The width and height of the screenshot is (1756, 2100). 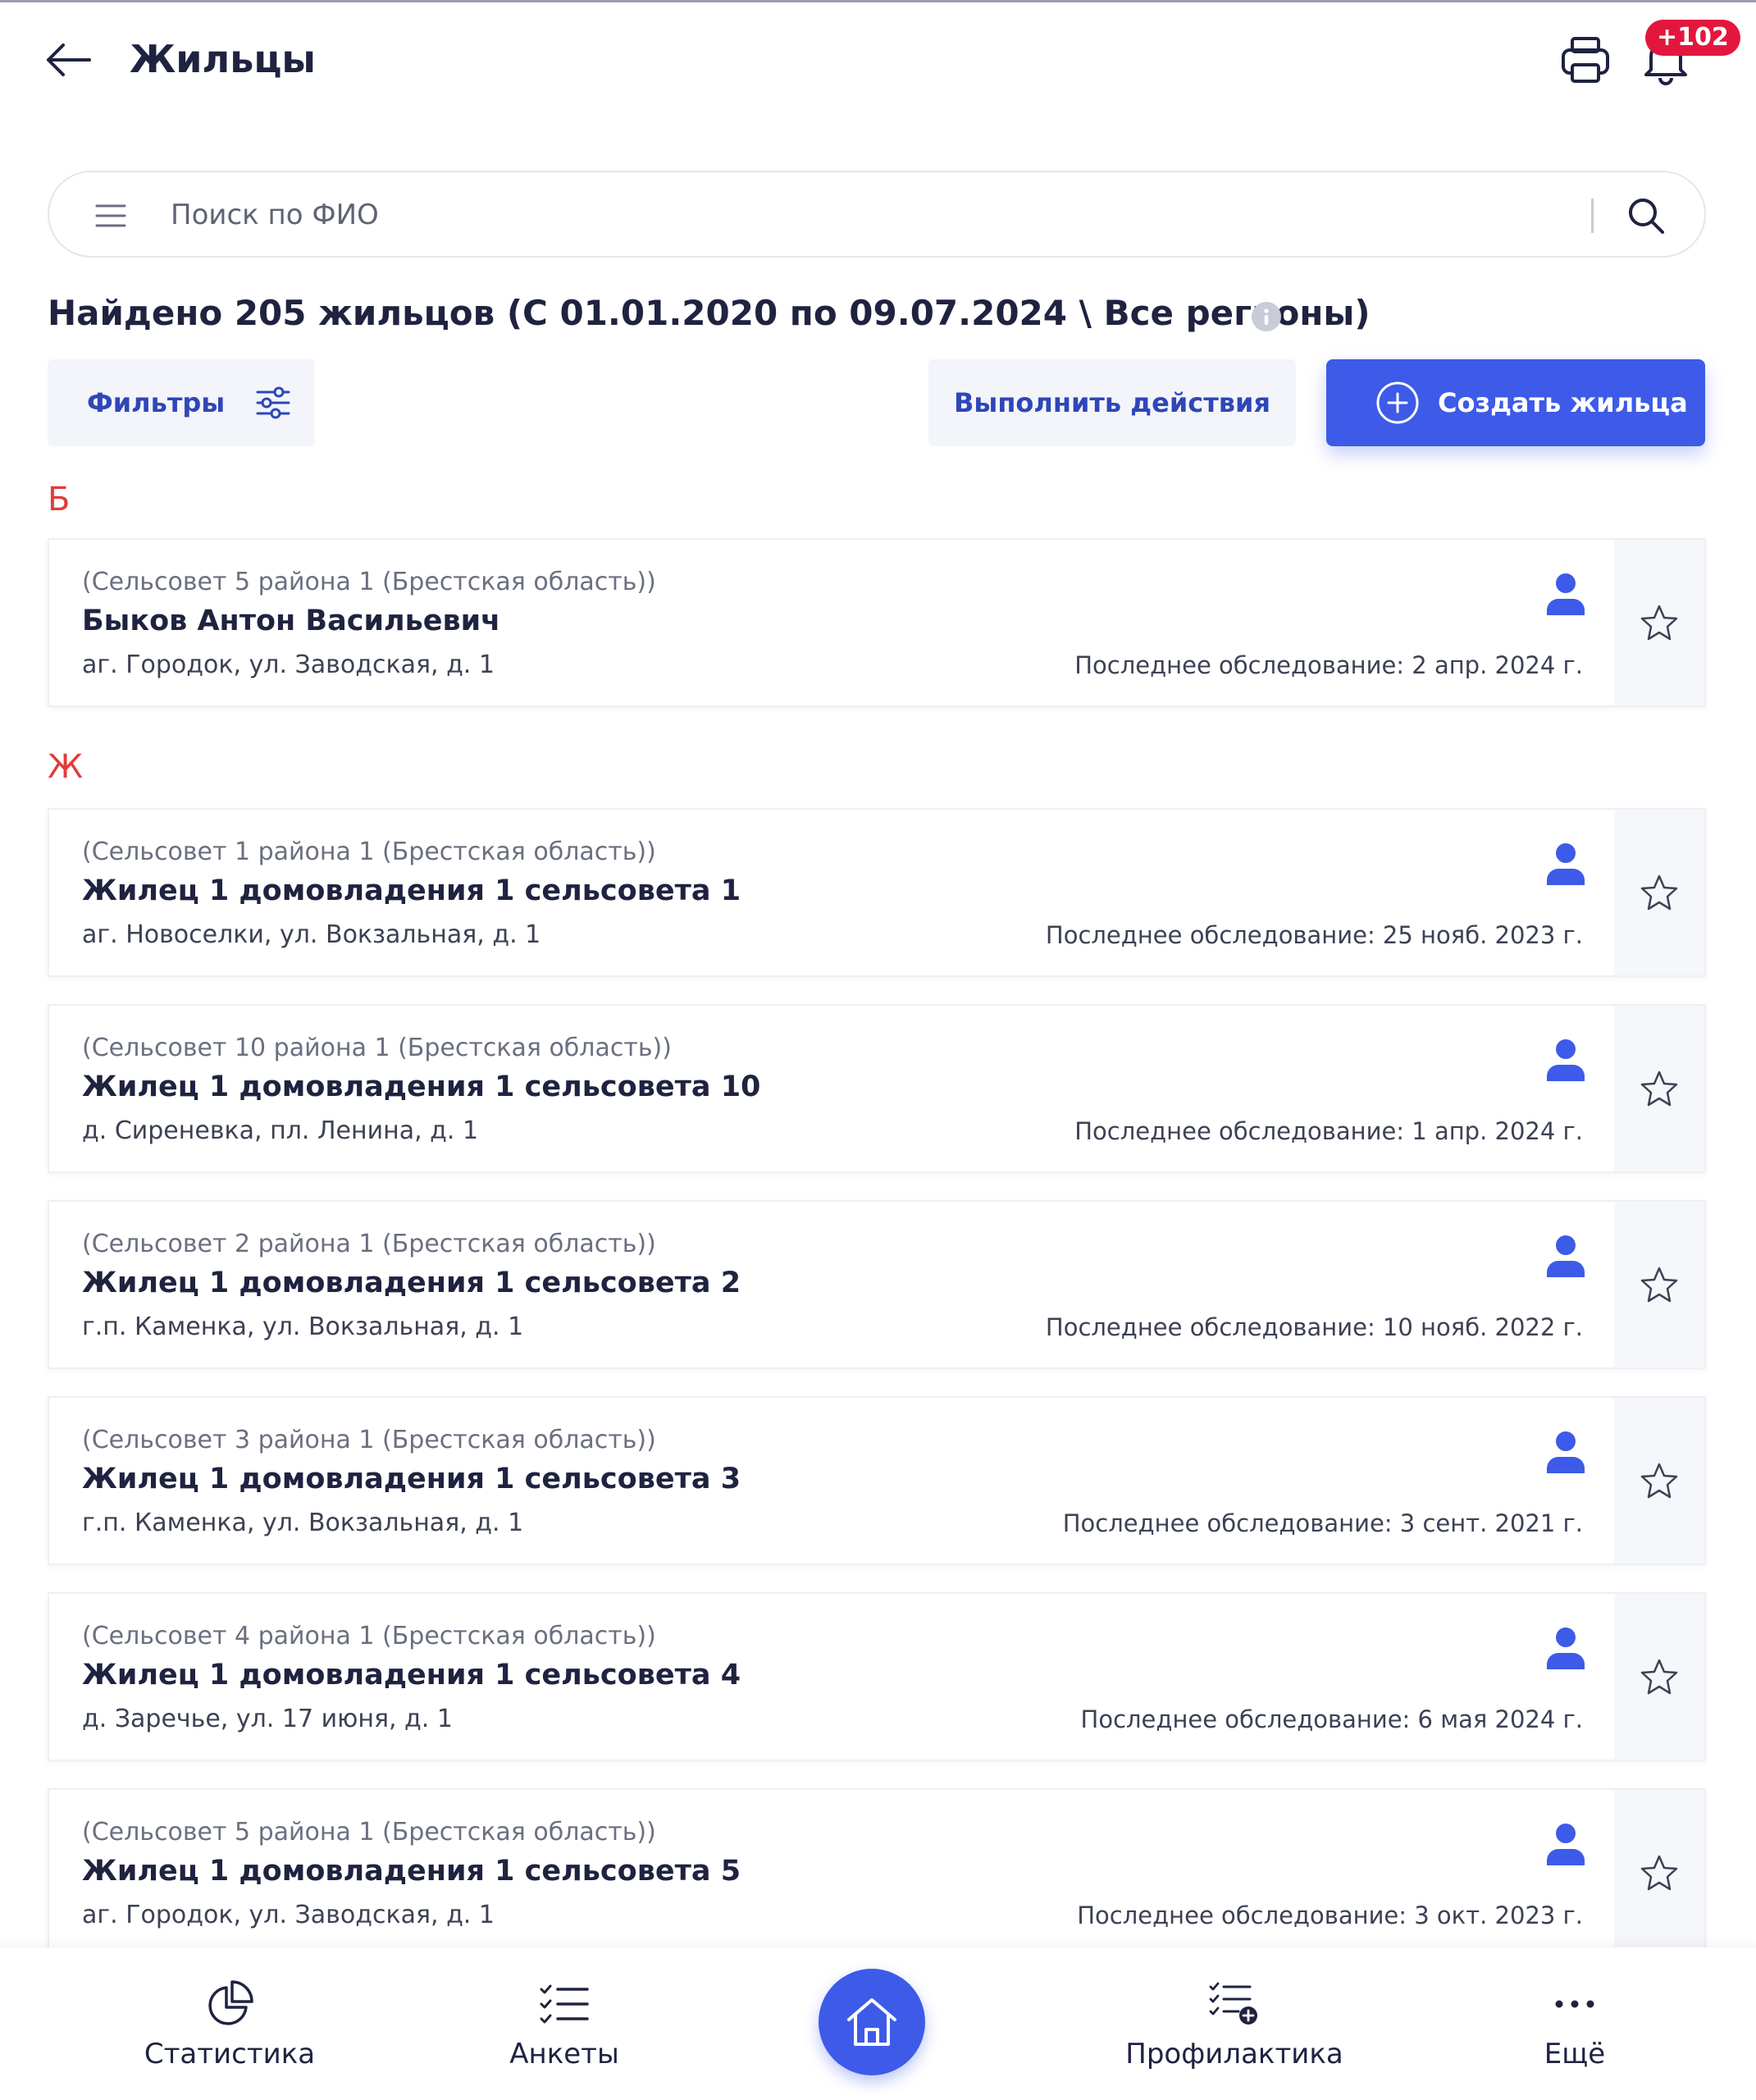 I want to click on nav-statistics: Статистика, so click(x=230, y=2023).